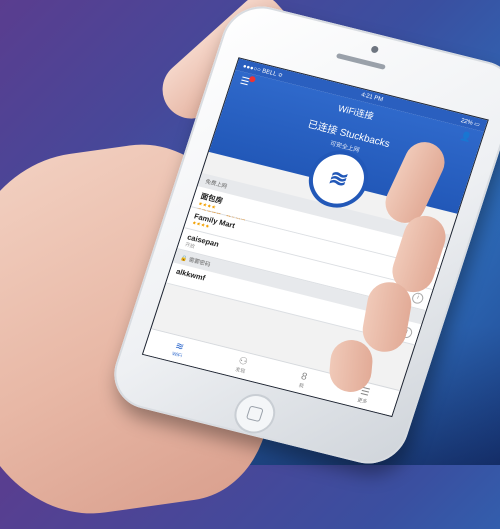 Image resolution: width=500 pixels, height=529 pixels. What do you see at coordinates (243, 362) in the screenshot?
I see `users-icon: ⚇` at bounding box center [243, 362].